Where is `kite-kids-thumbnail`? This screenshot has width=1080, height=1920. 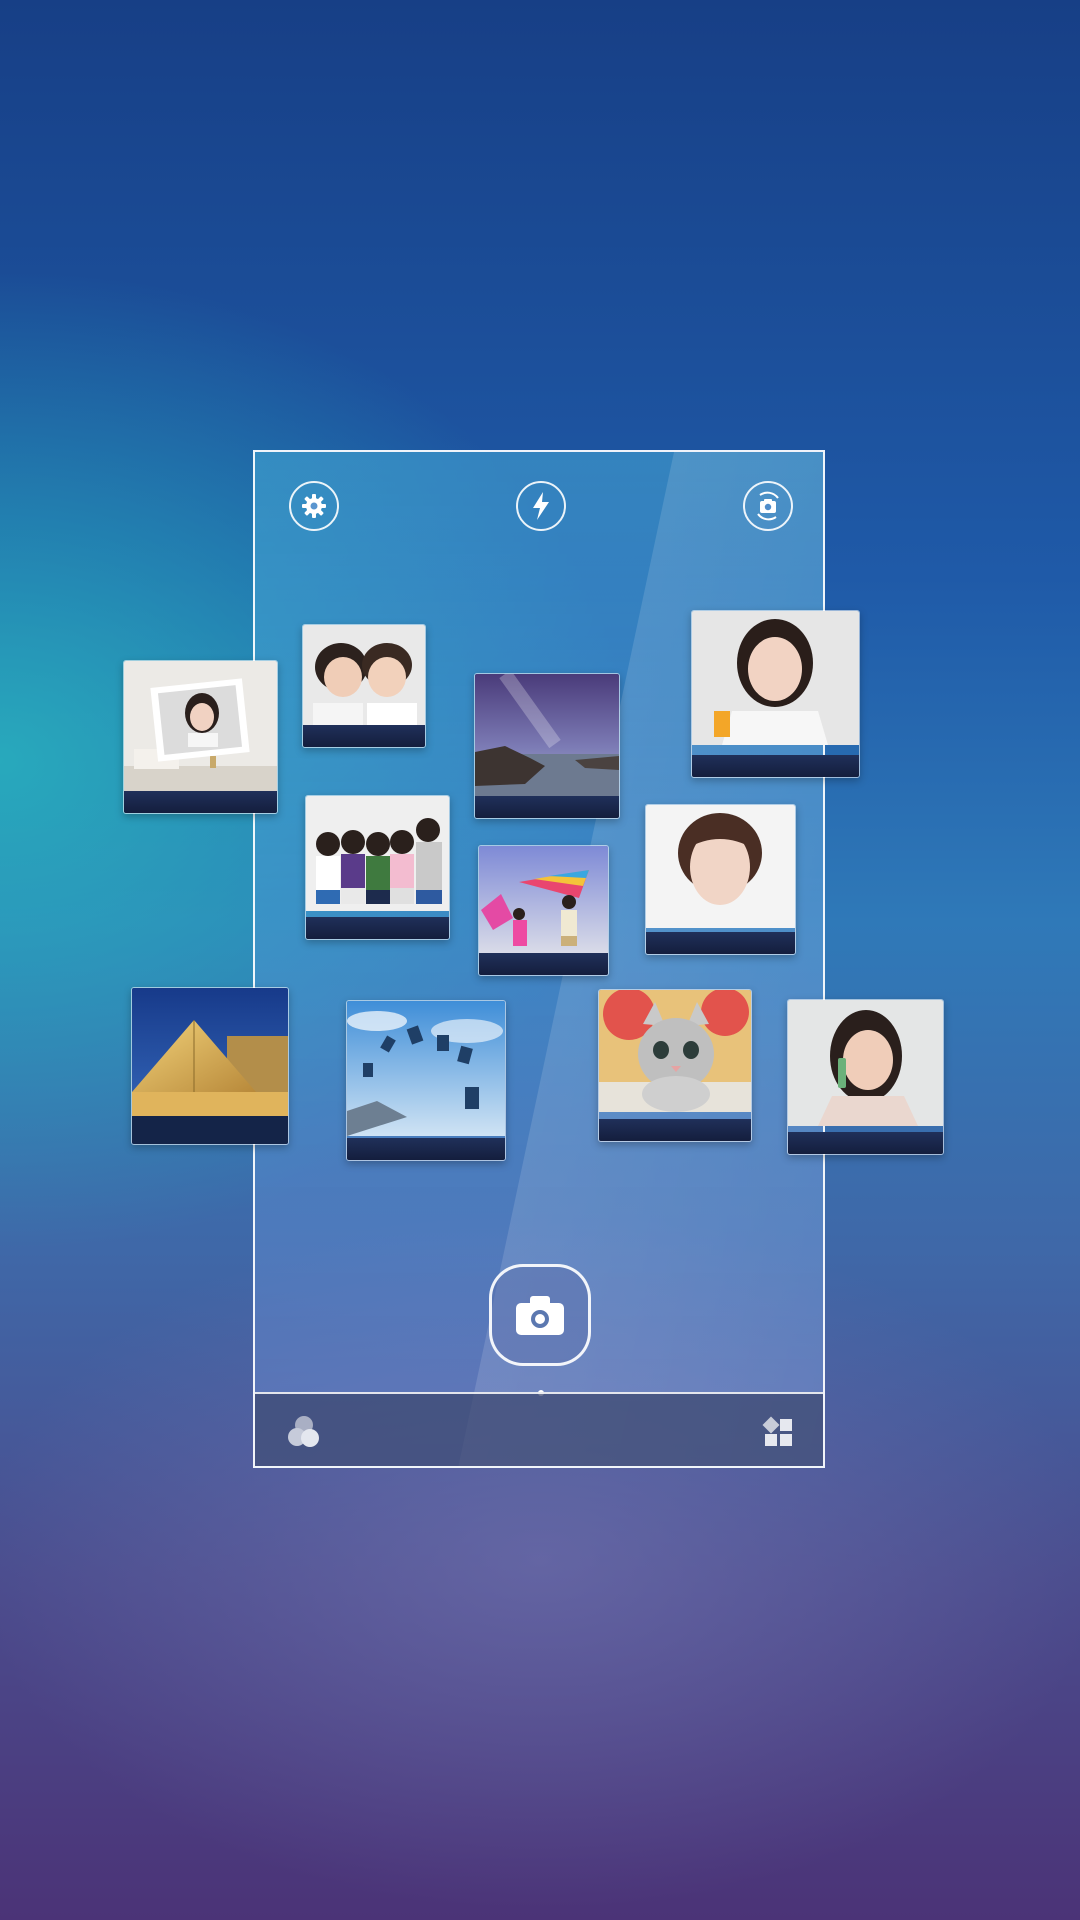
kite-kids-thumbnail is located at coordinates (543, 910).